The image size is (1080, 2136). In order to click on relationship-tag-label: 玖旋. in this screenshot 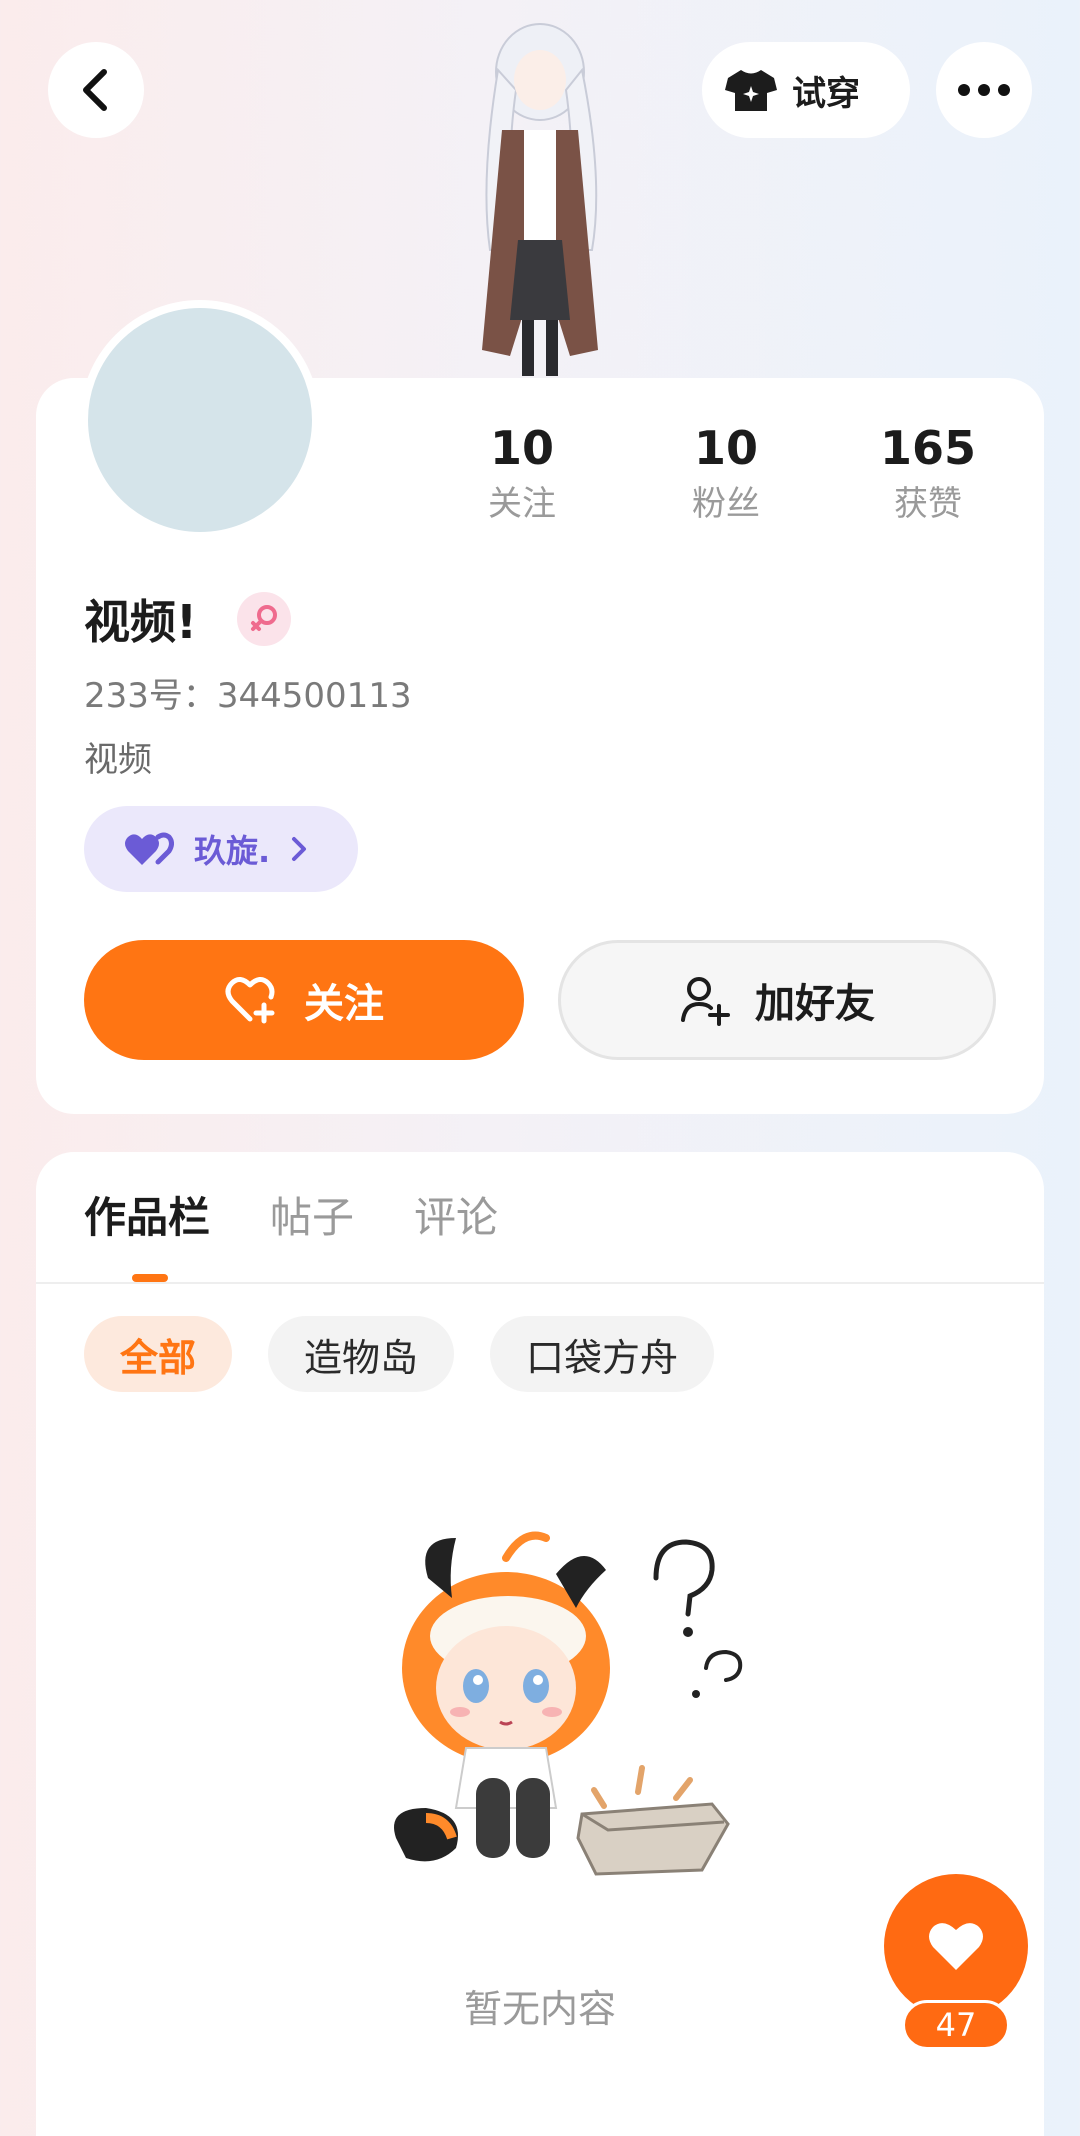, I will do `click(232, 851)`.